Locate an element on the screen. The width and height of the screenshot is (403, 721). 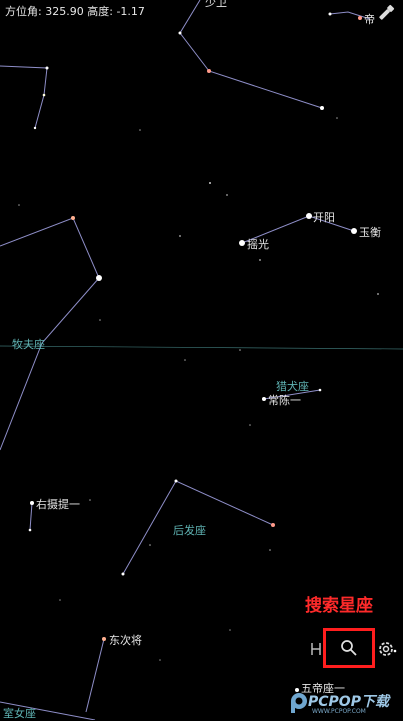
star-dongcijiang is located at coordinates (104, 639).